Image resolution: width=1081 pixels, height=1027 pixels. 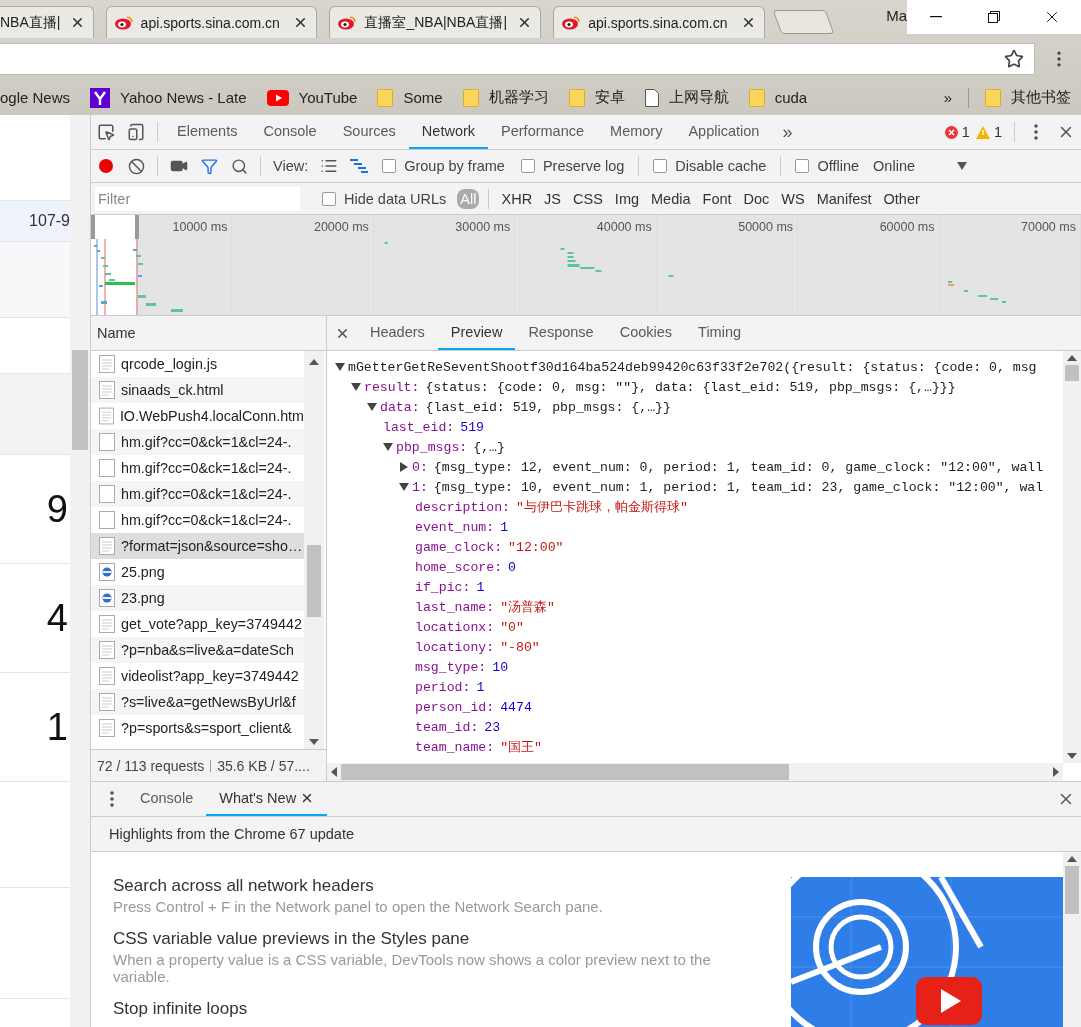 What do you see at coordinates (107, 494) in the screenshot?
I see `blank-file-icon` at bounding box center [107, 494].